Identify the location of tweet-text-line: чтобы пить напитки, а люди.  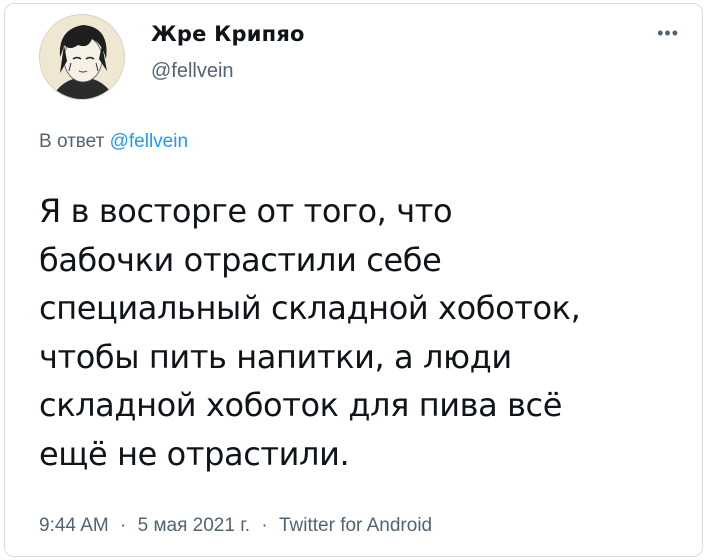
(275, 356).